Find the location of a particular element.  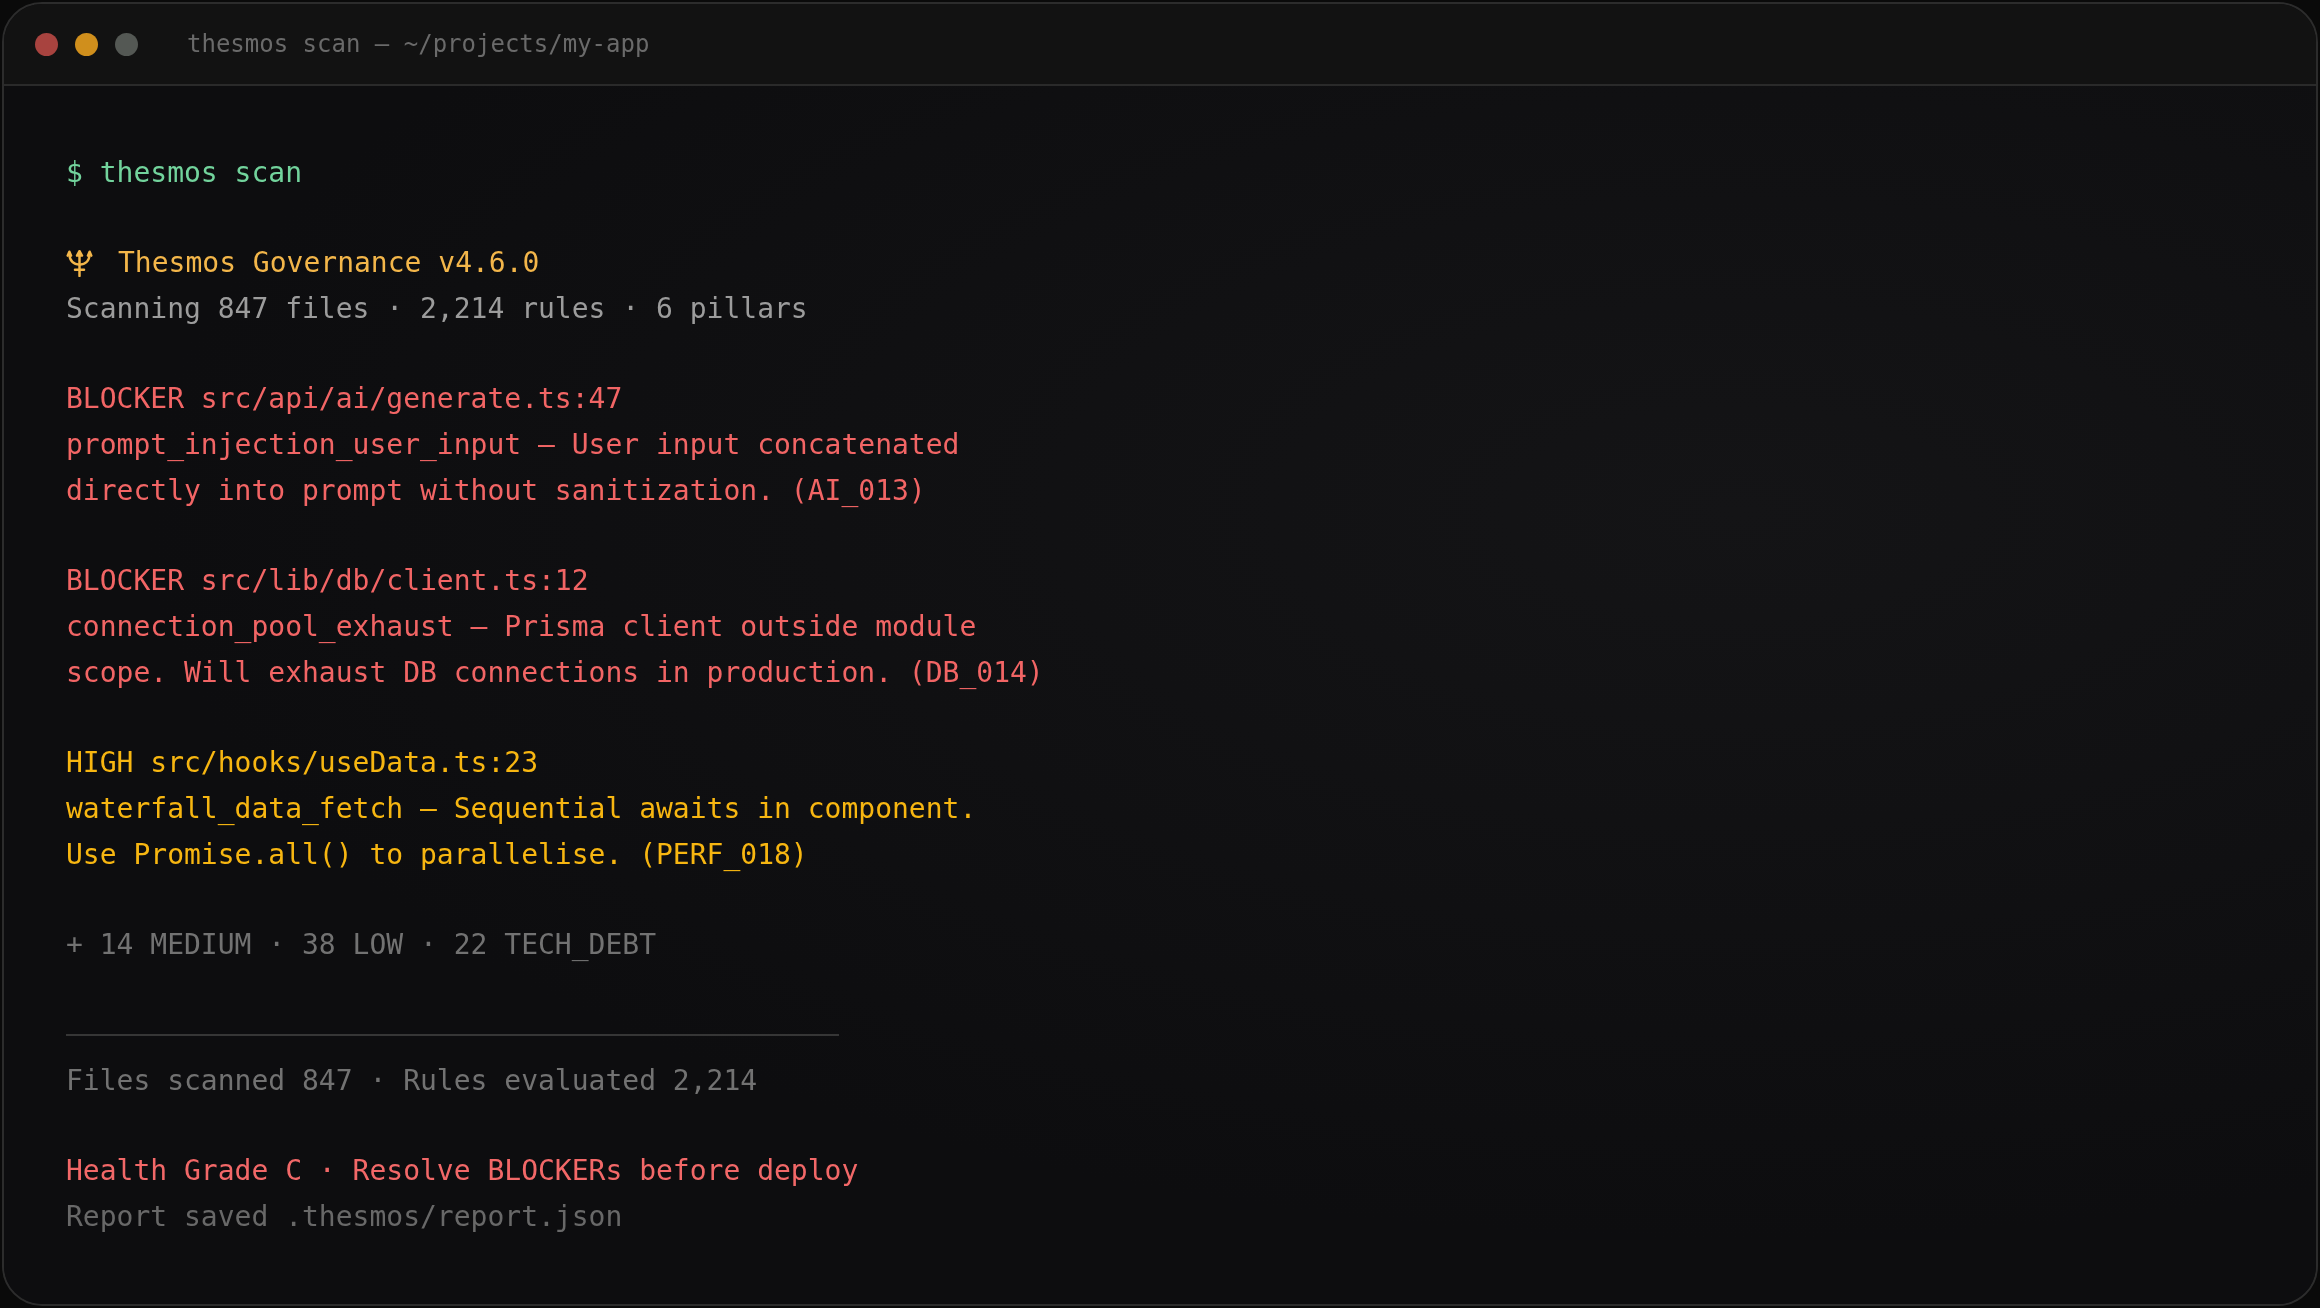

output-text: BLOCKER src/api/ai/generate.ts:47 is located at coordinates (344, 399).